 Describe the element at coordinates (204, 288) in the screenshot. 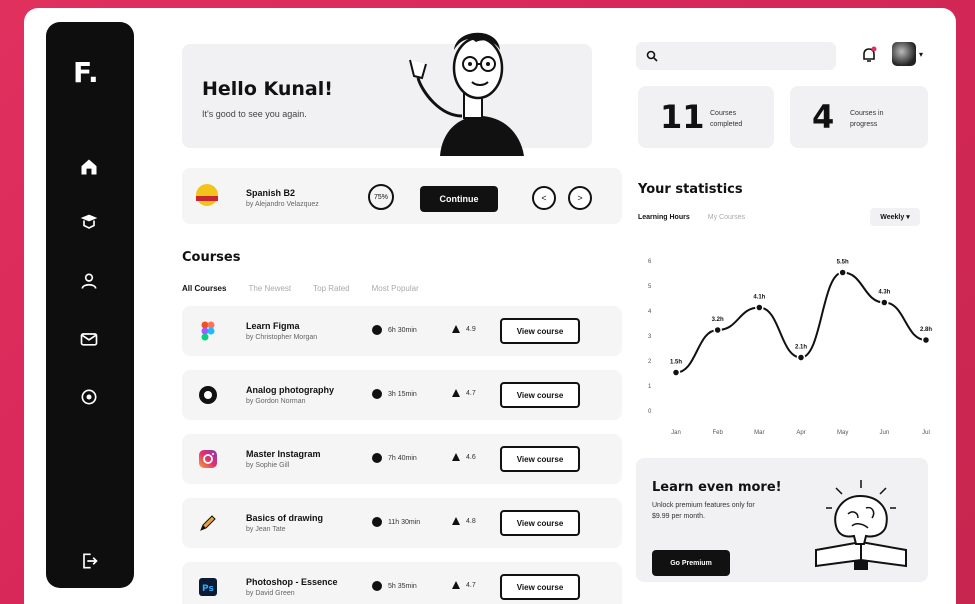

I see `tab-all-courses: All Courses` at that location.